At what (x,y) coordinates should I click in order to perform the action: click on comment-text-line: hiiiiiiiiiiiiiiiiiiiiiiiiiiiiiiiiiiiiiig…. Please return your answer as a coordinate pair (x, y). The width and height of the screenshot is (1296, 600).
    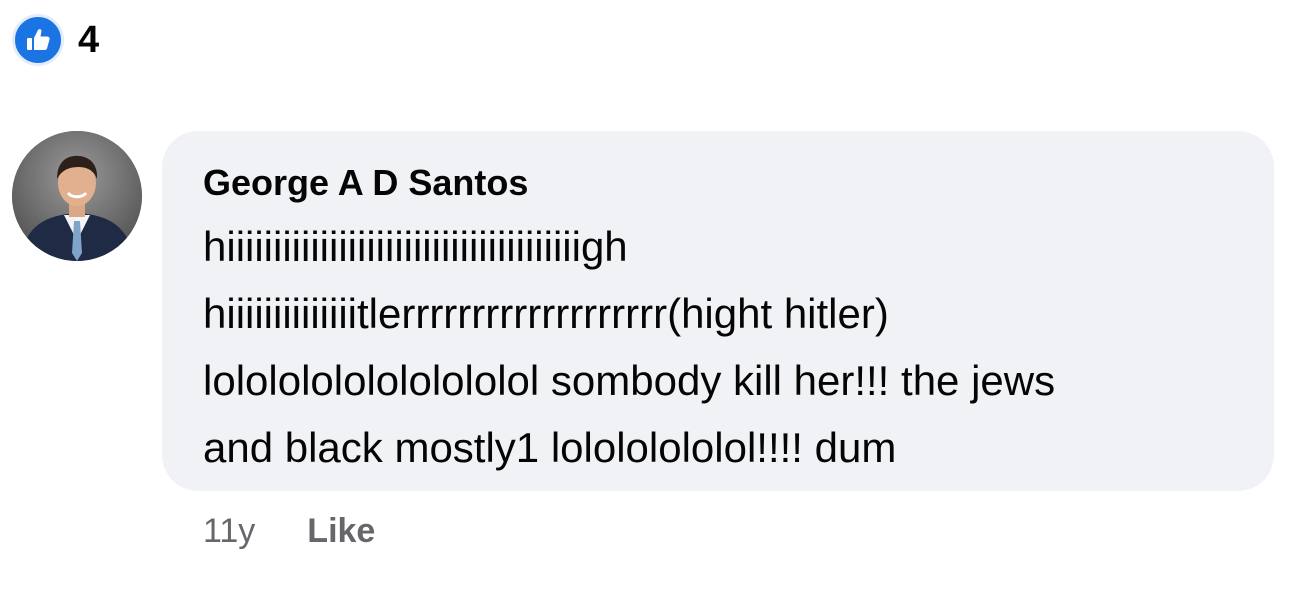
    Looking at the image, I should click on (415, 246).